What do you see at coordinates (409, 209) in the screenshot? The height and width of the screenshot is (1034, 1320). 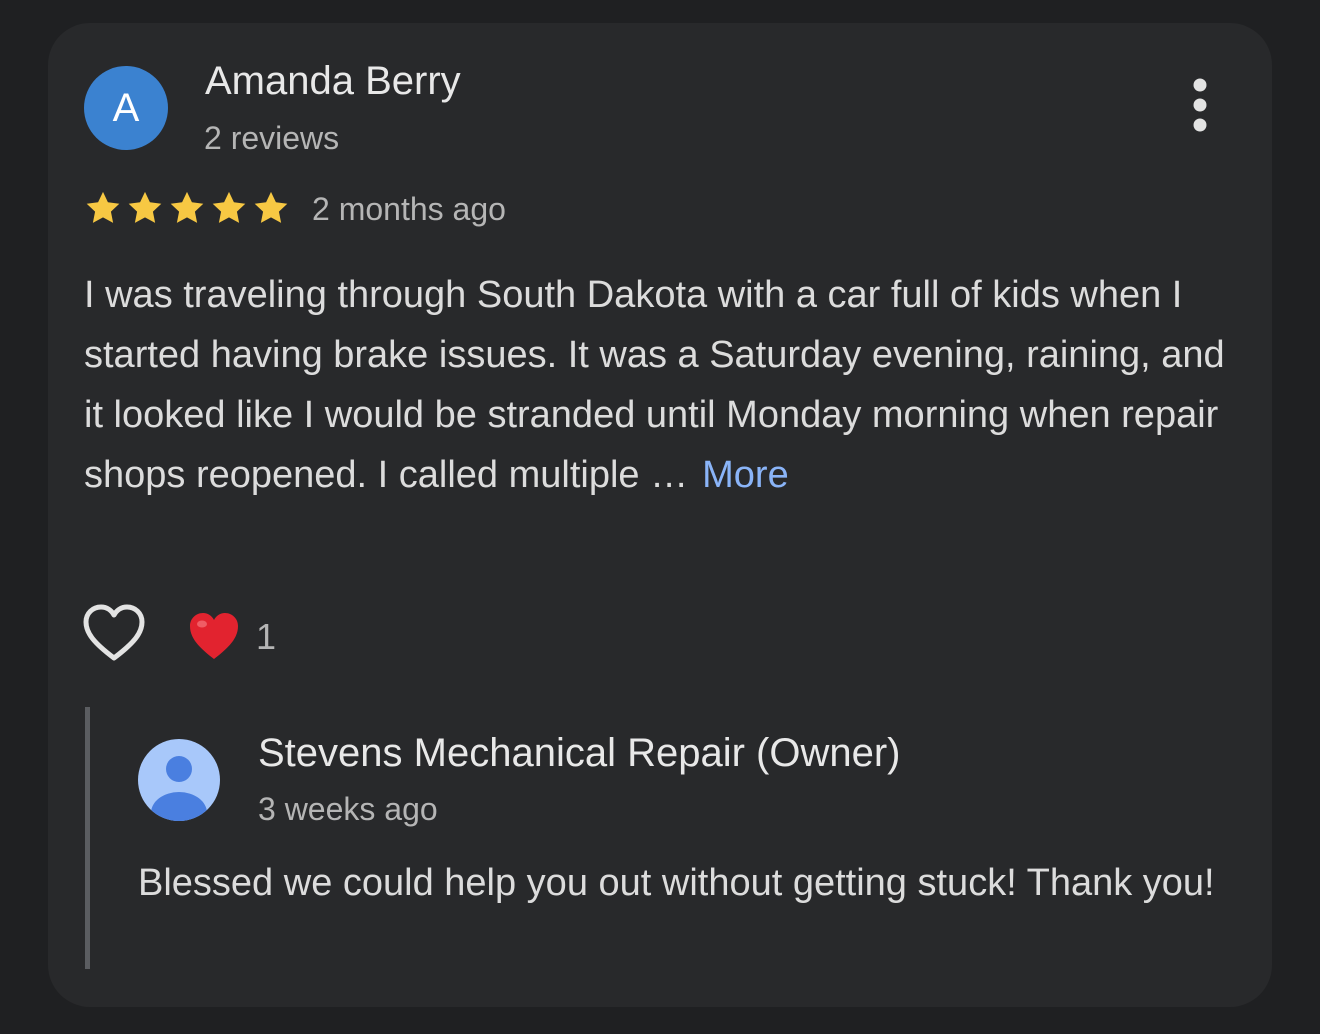 I see `review-time: 2 months ago` at bounding box center [409, 209].